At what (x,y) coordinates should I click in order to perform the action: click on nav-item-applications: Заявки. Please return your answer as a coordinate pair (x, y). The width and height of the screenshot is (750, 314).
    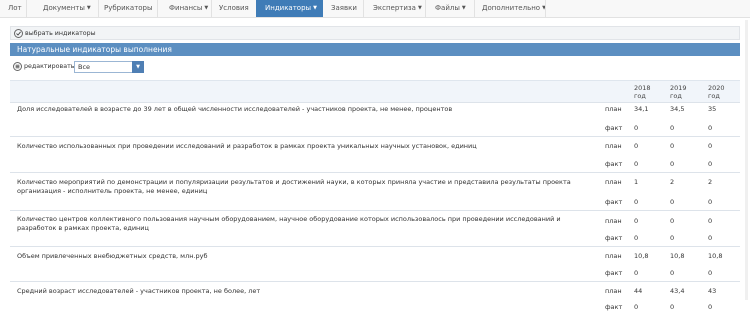
    Looking at the image, I should click on (343, 8).